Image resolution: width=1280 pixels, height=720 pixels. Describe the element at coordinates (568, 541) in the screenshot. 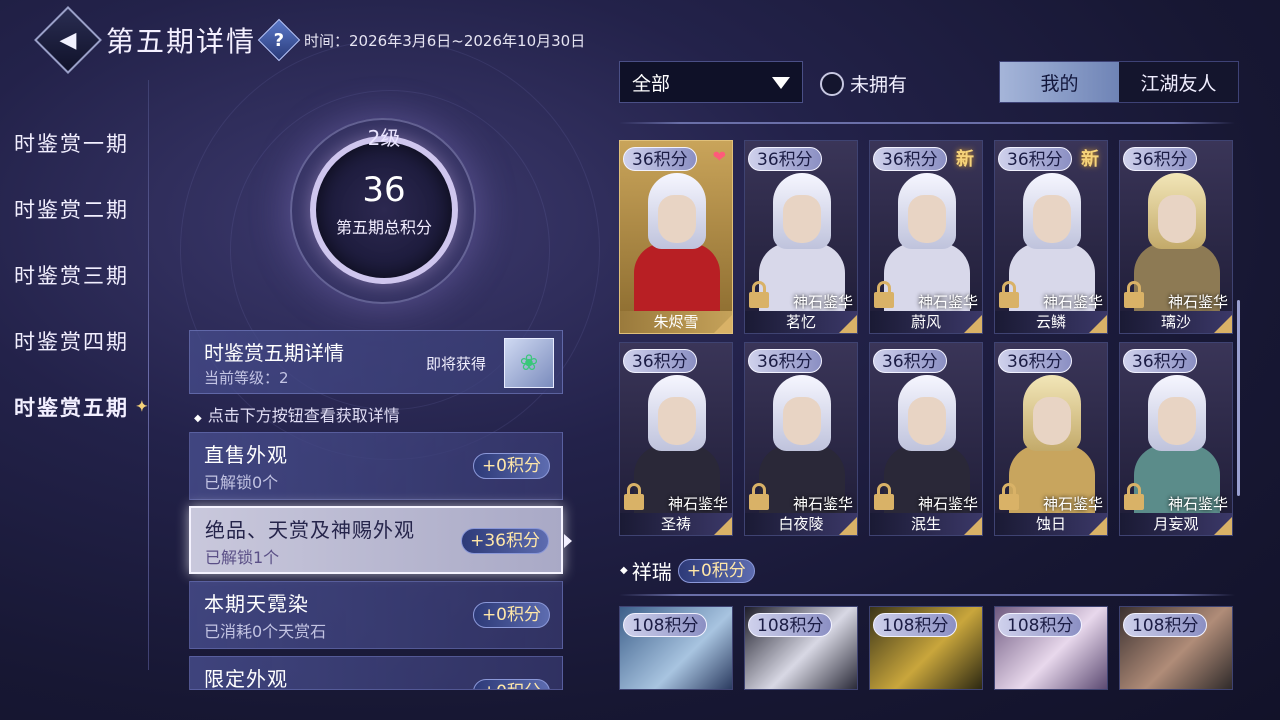

I see `selected-arrow-icon` at that location.